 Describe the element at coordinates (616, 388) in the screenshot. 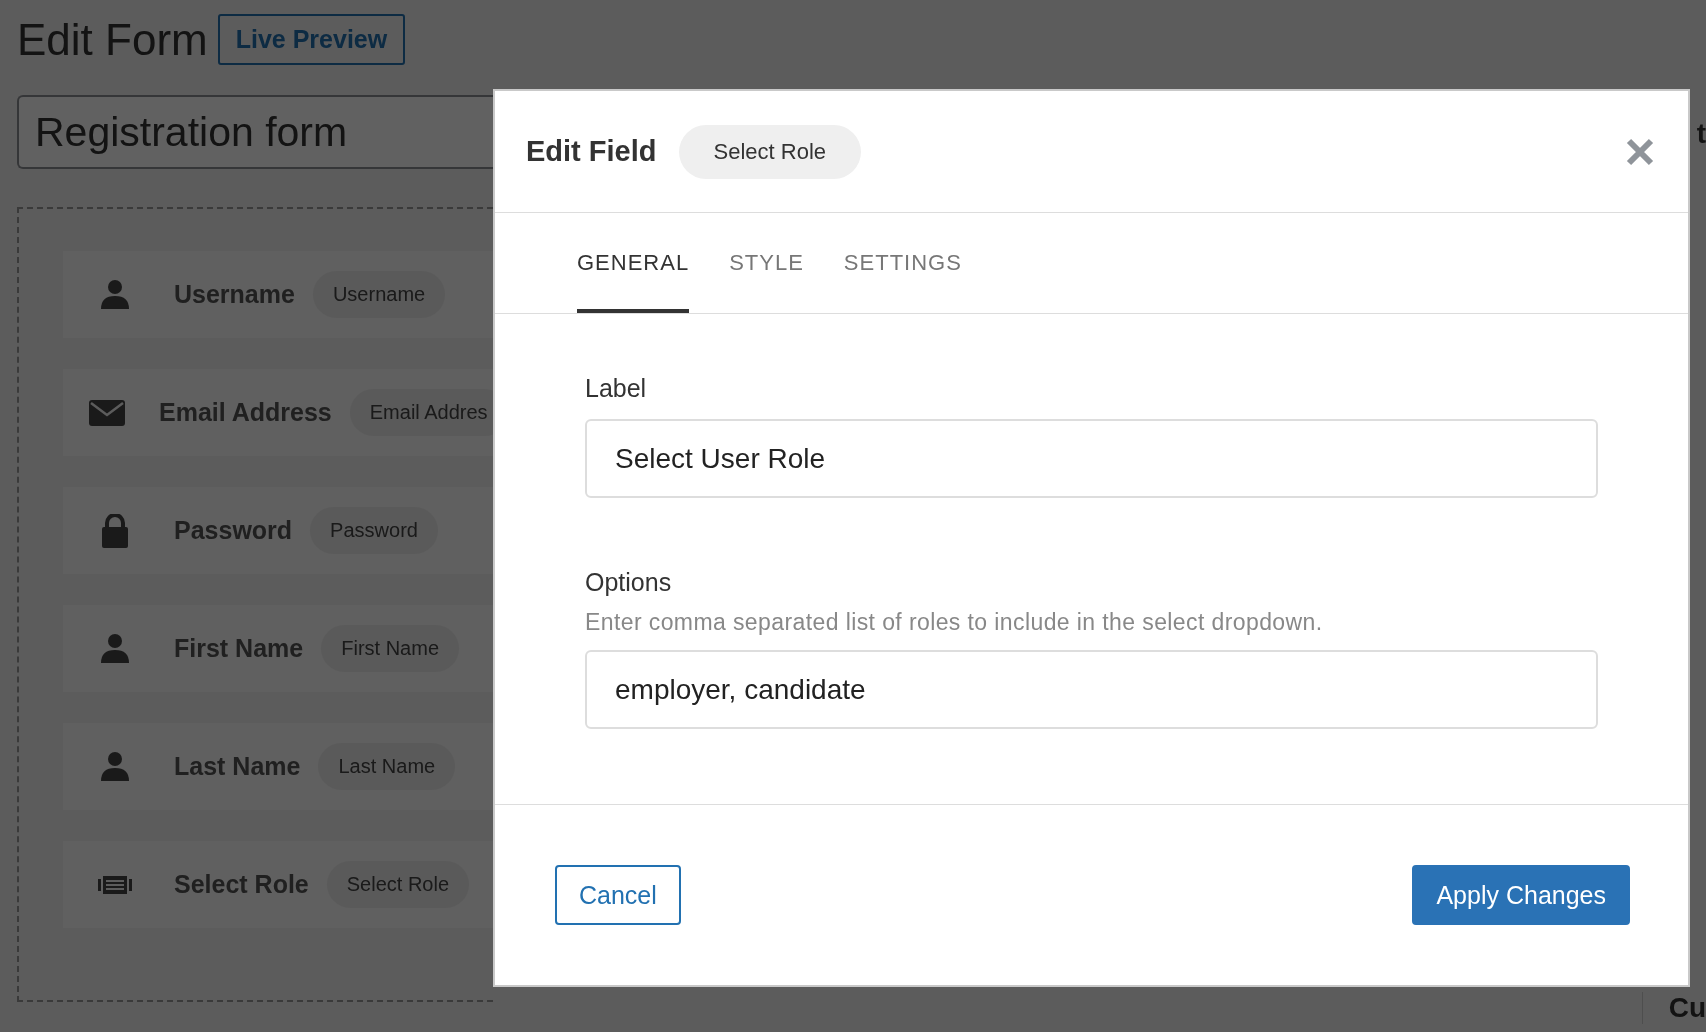

I see `label-caption: Label` at that location.